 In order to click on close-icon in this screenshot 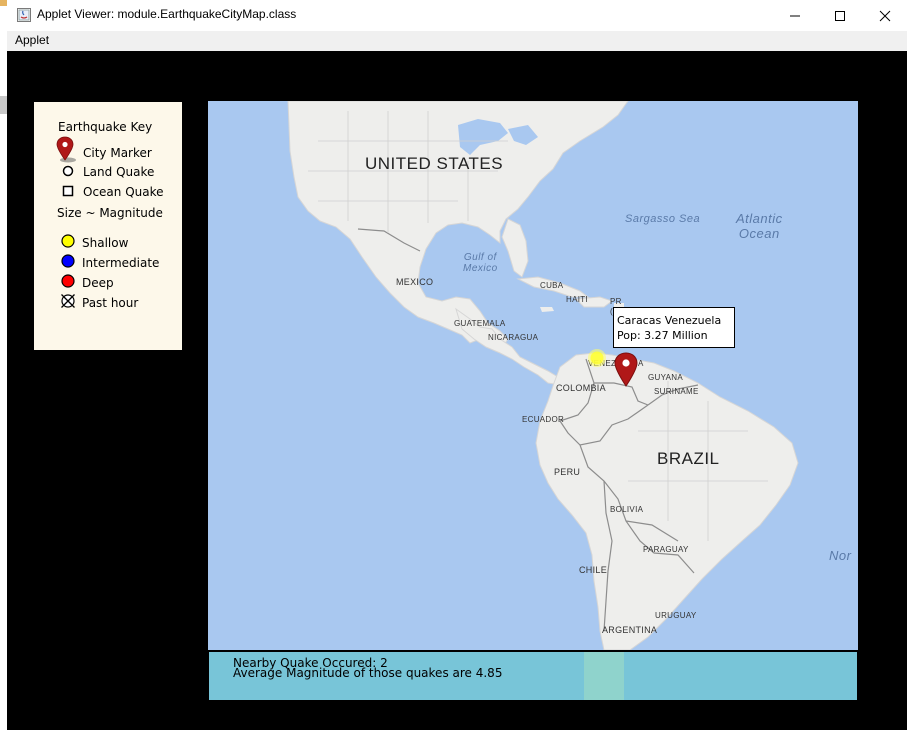, I will do `click(885, 15)`.